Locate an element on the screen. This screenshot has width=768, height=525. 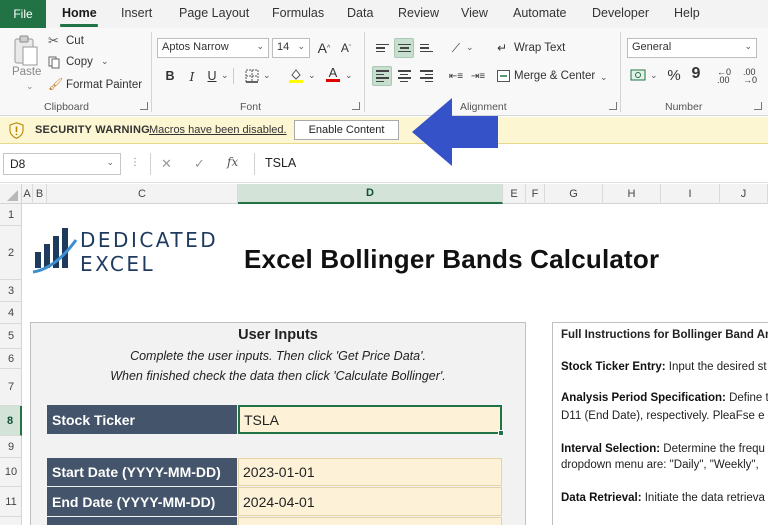
underline-button: U is located at coordinates (212, 76).